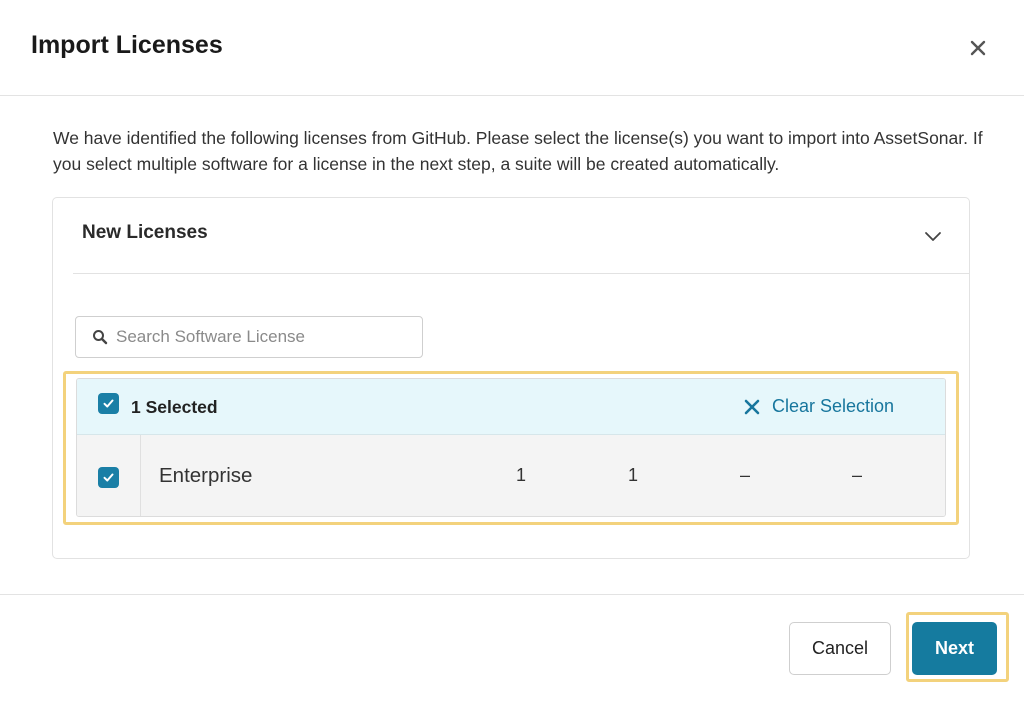  I want to click on row-cell-3: –, so click(744, 475).